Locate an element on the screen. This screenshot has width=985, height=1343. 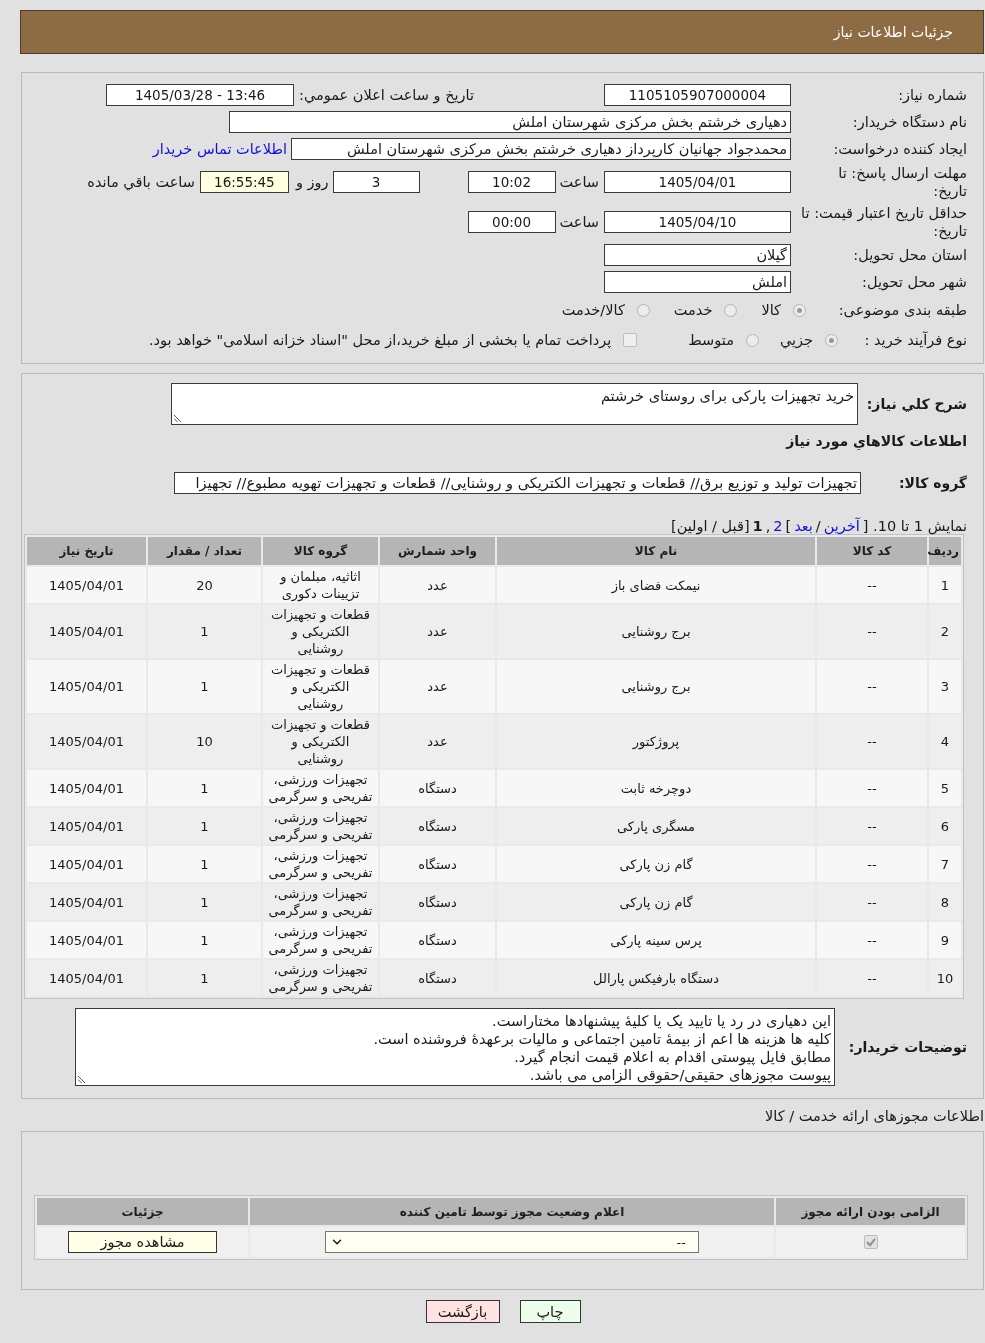
summary-field: خرید تجهیزات پارکی برای روستای خرشتم is located at coordinates (514, 404).